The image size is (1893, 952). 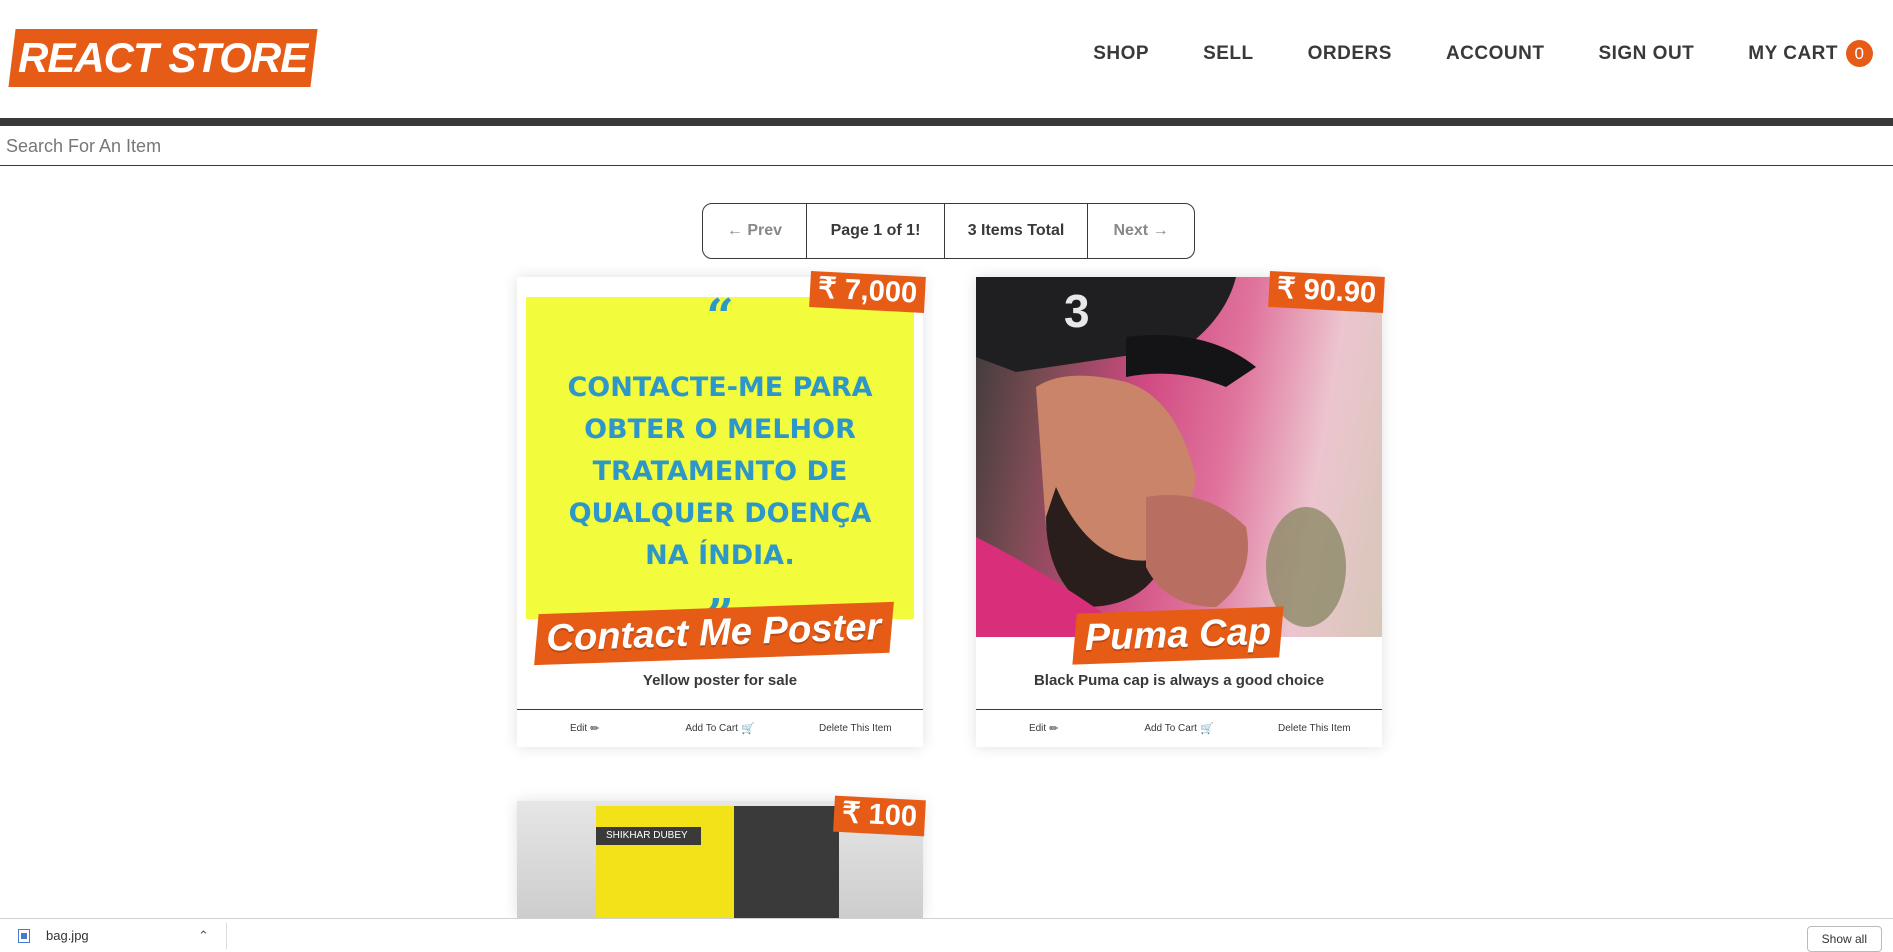 I want to click on item-title: Contact Me Poster, so click(x=713, y=633).